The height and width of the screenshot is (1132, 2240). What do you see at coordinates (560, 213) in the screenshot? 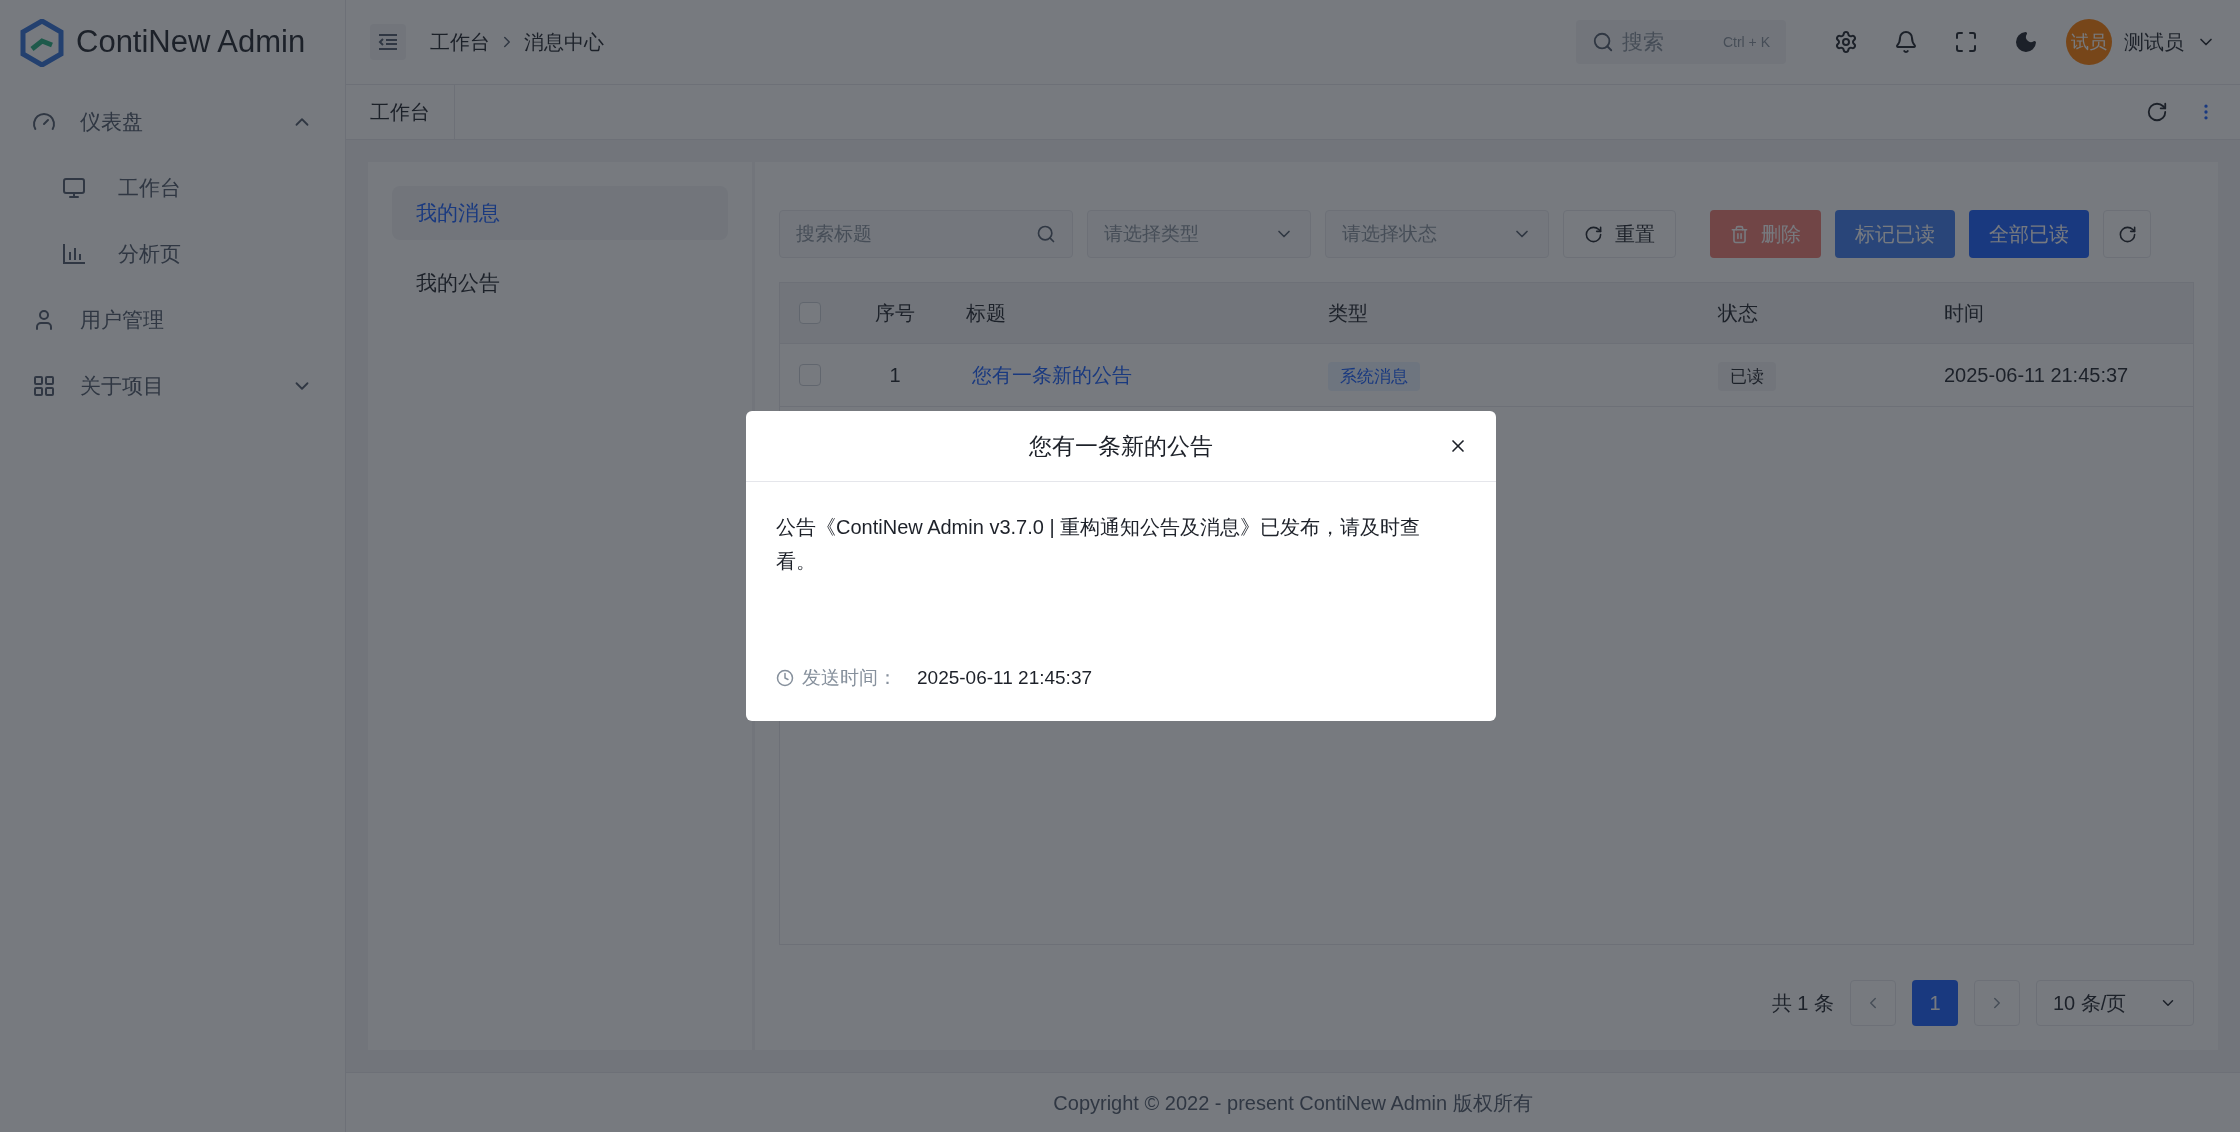
I see `side-menu-item: 我的消息` at bounding box center [560, 213].